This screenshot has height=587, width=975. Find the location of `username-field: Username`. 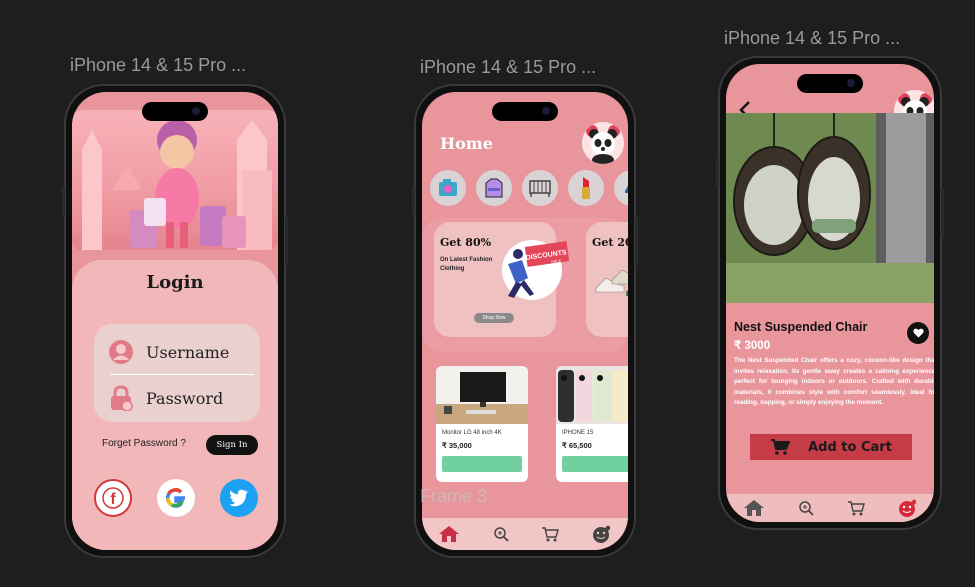

username-field: Username is located at coordinates (177, 352).